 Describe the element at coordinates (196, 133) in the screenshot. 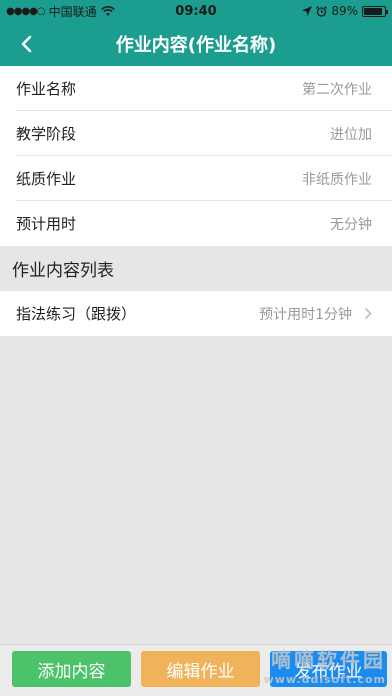

I see `row-teaching-stage: 教学阶段 进位加` at that location.